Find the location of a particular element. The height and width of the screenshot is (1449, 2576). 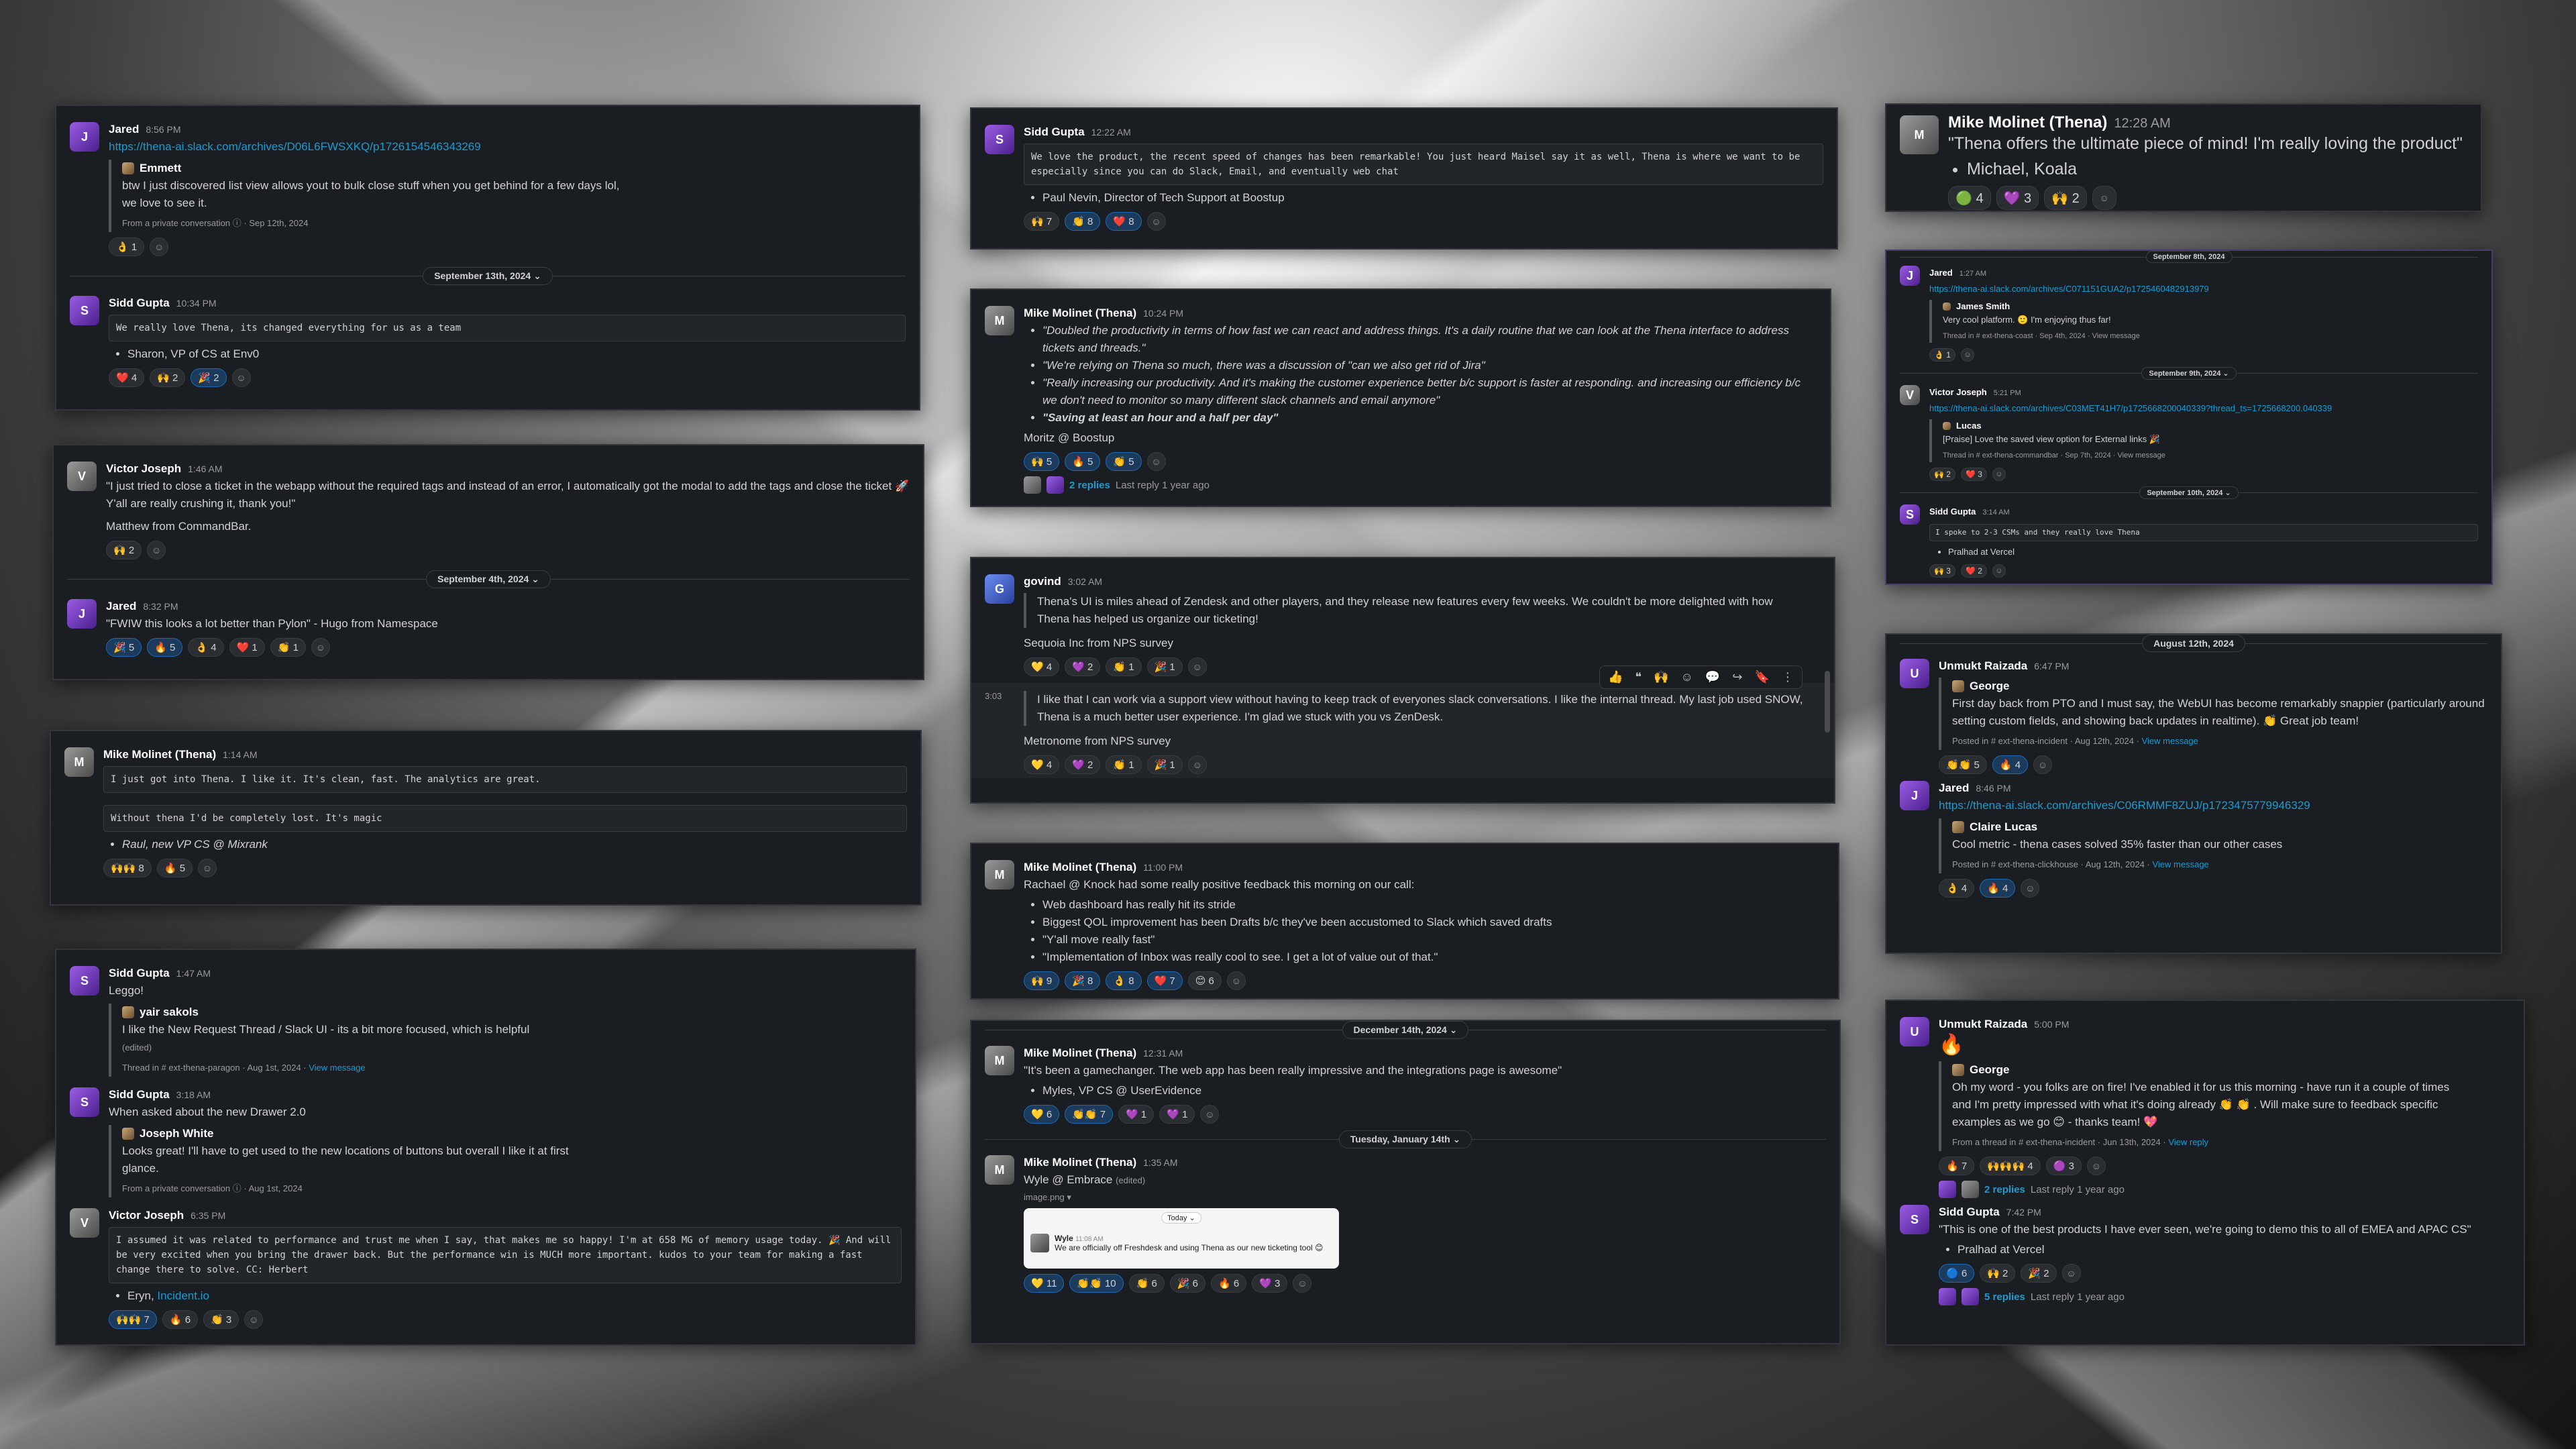

date-divider: September 8th, 2024 is located at coordinates (2189, 257).